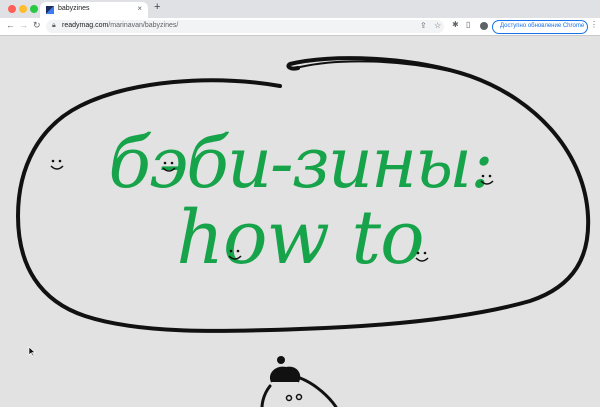 The width and height of the screenshot is (600, 407). Describe the element at coordinates (12, 9) in the screenshot. I see `close-window-button` at that location.